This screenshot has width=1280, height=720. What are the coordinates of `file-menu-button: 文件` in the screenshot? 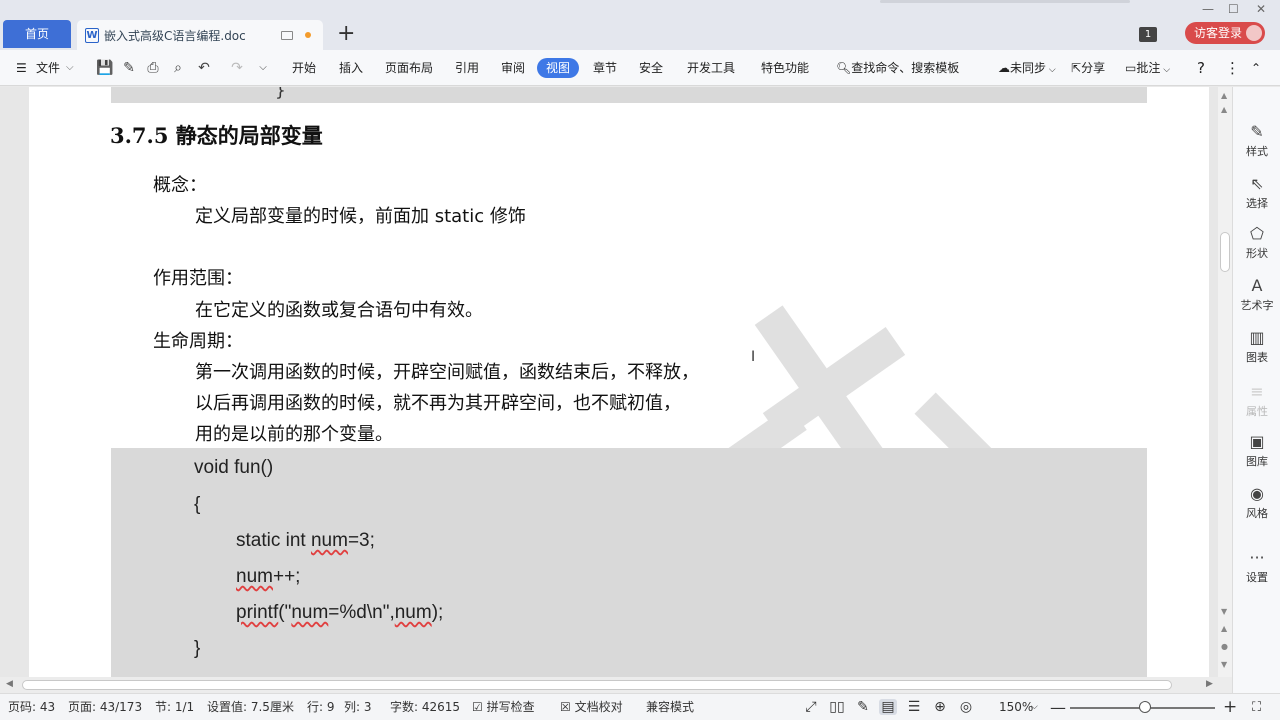 It's located at (48, 68).